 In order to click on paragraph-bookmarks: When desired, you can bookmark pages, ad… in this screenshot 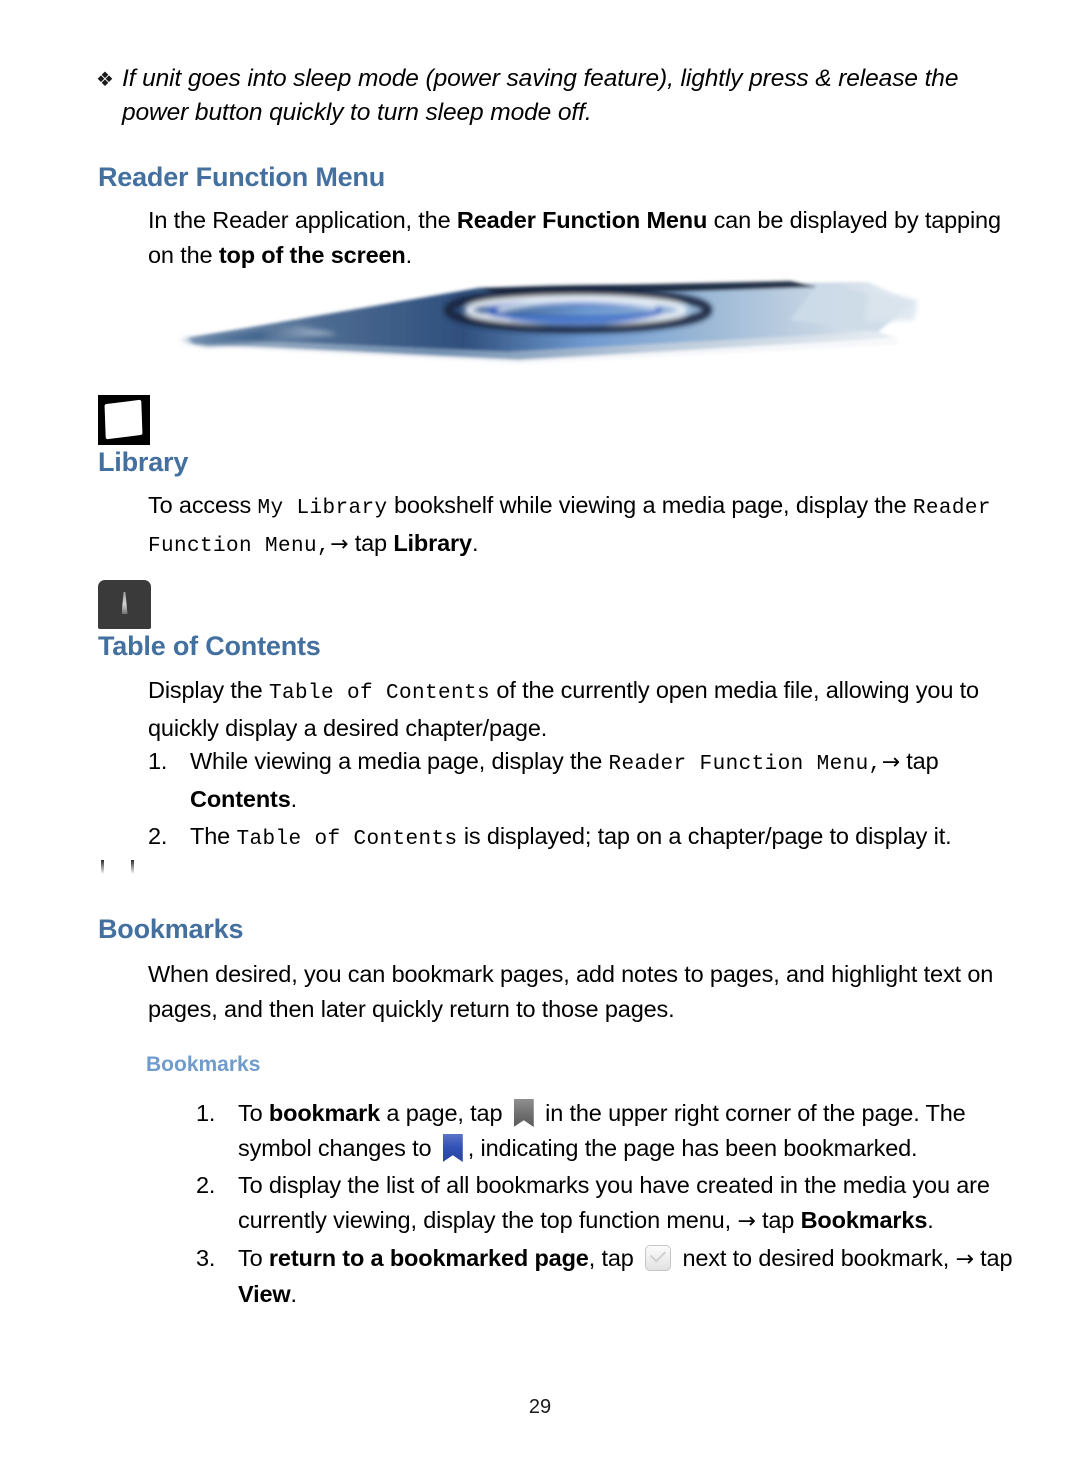, I will do `click(571, 991)`.